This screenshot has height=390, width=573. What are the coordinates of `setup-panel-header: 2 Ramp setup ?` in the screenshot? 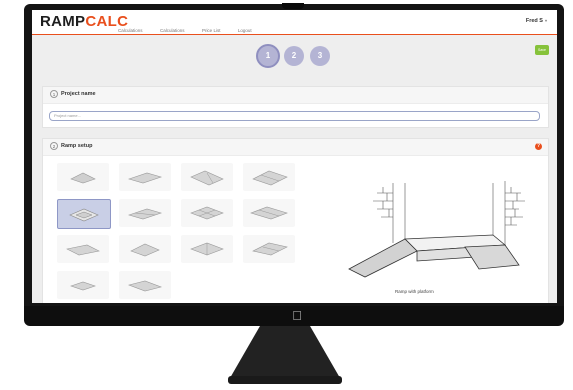 It's located at (295, 147).